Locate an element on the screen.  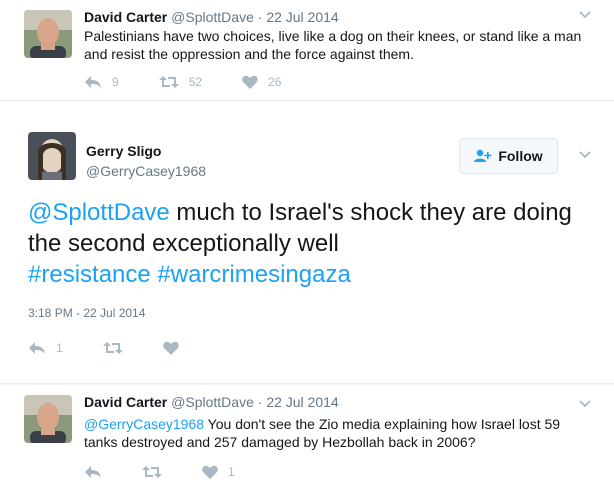
tweet-datetime: 3:18 PM - 22 Jul 2014 is located at coordinates (86, 313).